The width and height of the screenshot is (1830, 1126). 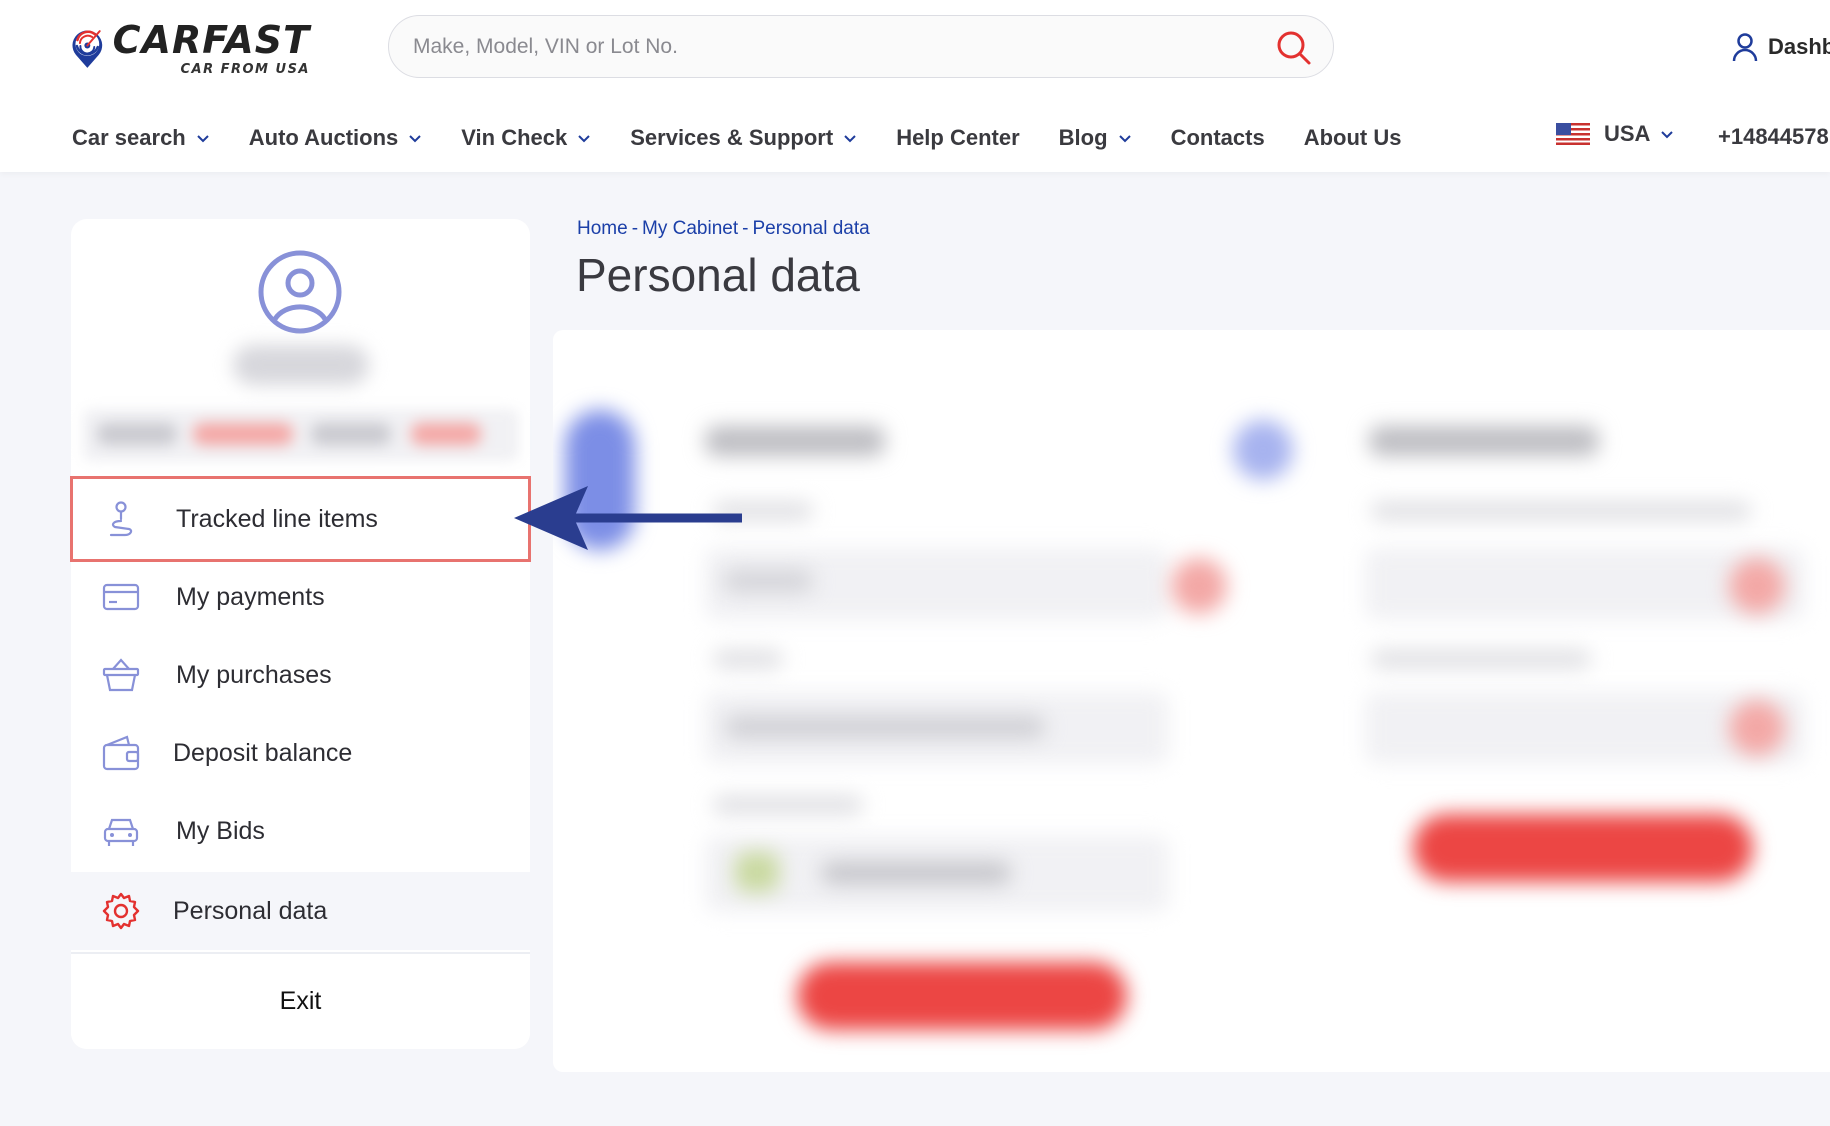 I want to click on breadcrumb-my-cabinet: My Cabinet, so click(x=690, y=228).